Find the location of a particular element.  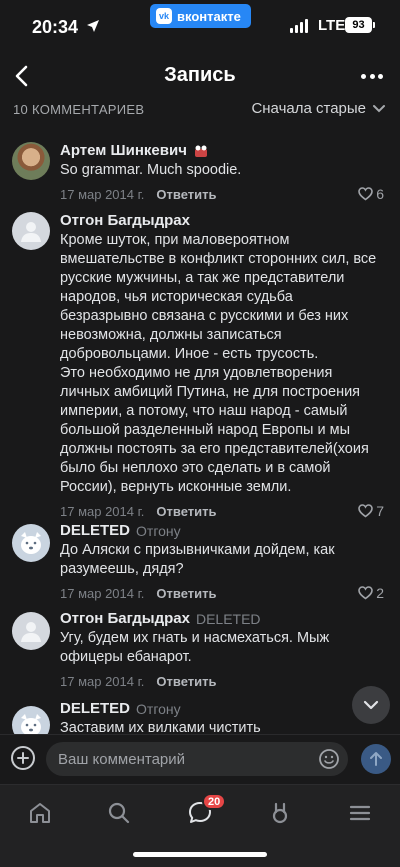

comment-field-wrapper is located at coordinates (197, 759).